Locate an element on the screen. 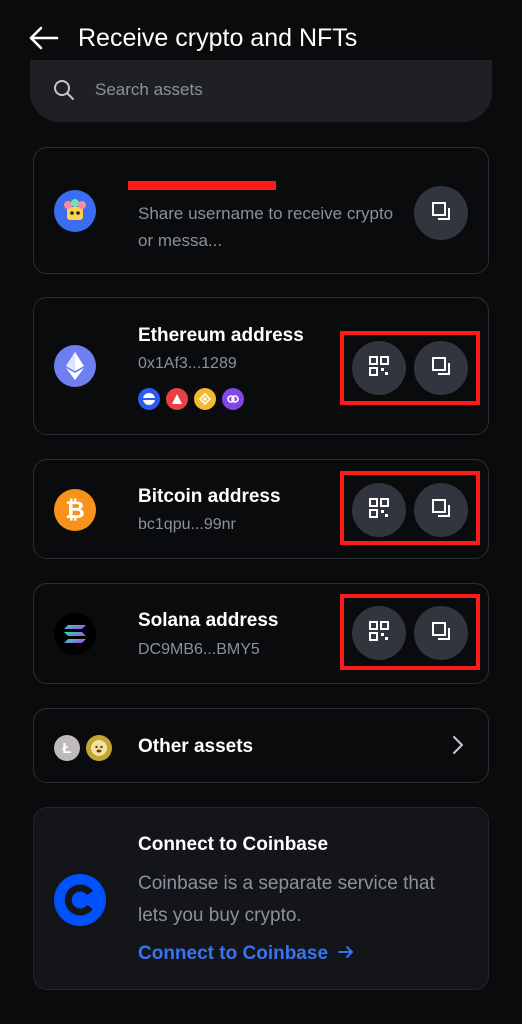 The image size is (522, 1024). copy-username-button is located at coordinates (441, 213).